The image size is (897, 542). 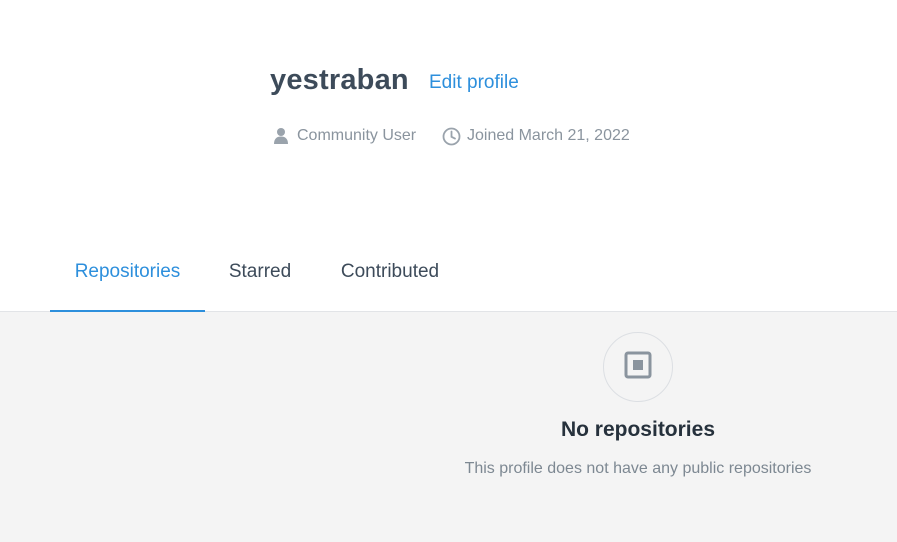 I want to click on profile-role: Community User, so click(x=344, y=136).